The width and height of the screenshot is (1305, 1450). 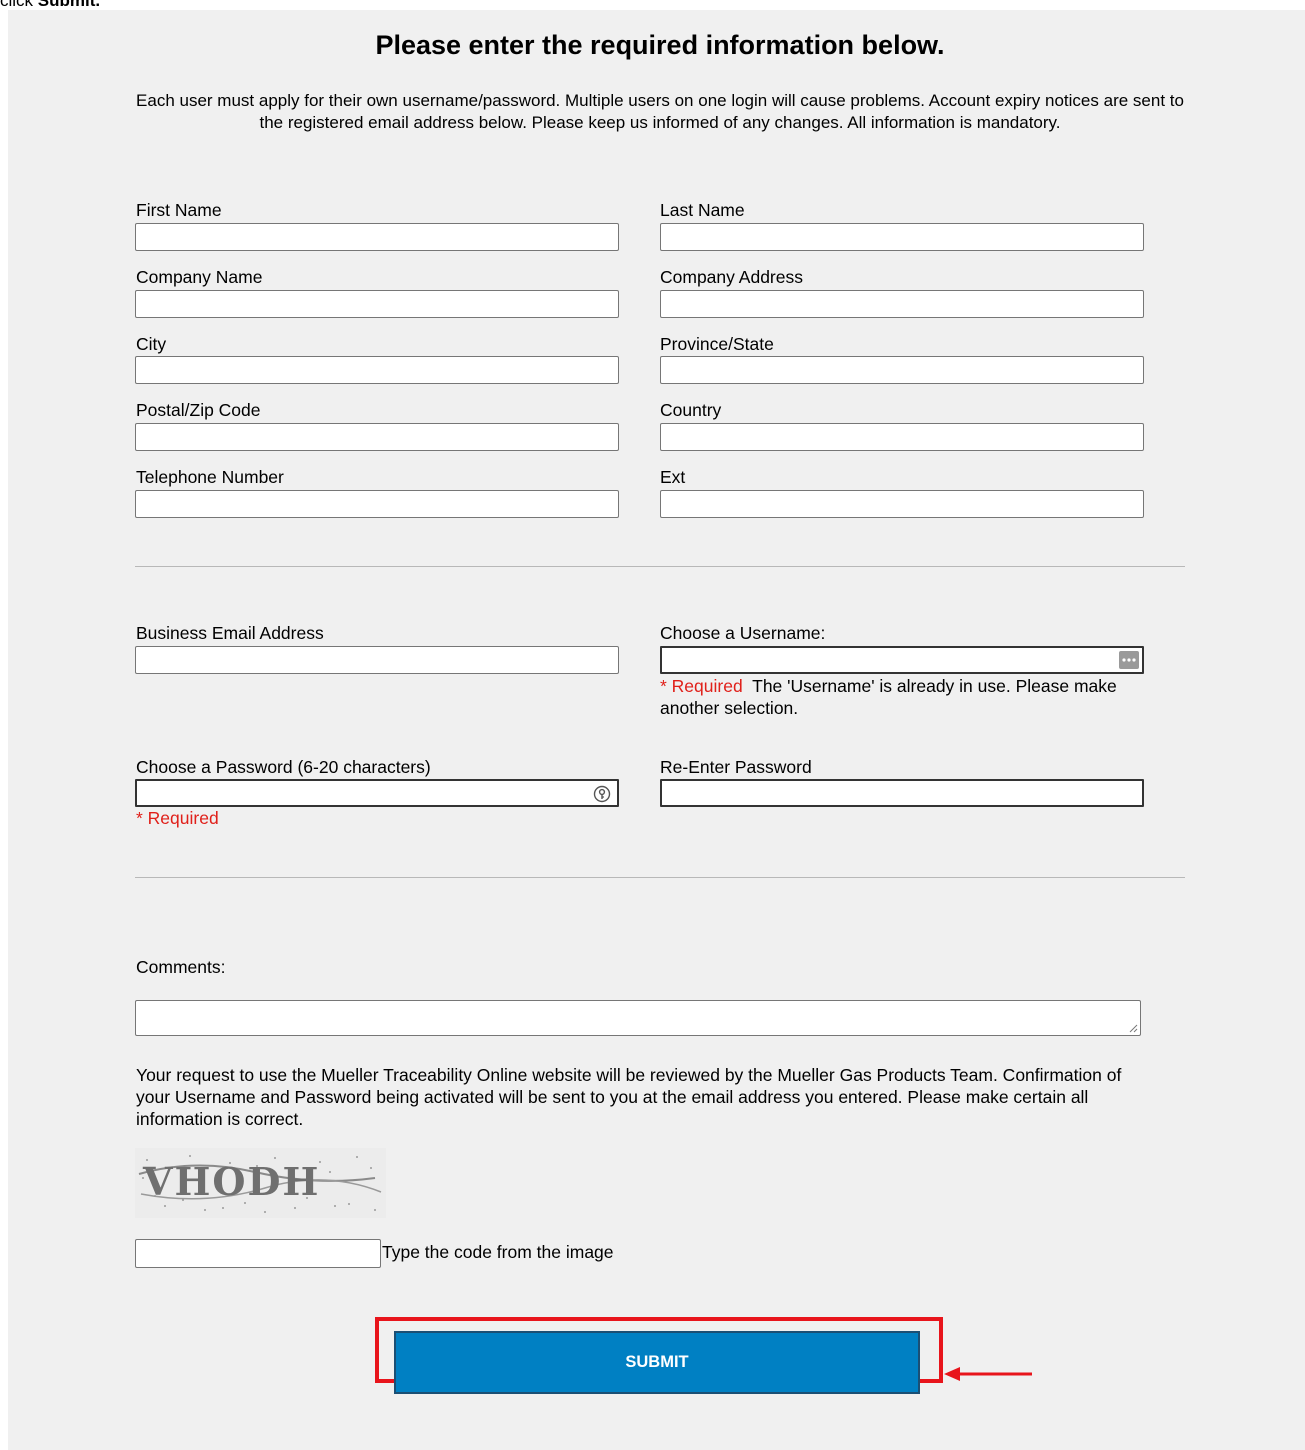 What do you see at coordinates (177, 818) in the screenshot?
I see `password-required: * Required` at bounding box center [177, 818].